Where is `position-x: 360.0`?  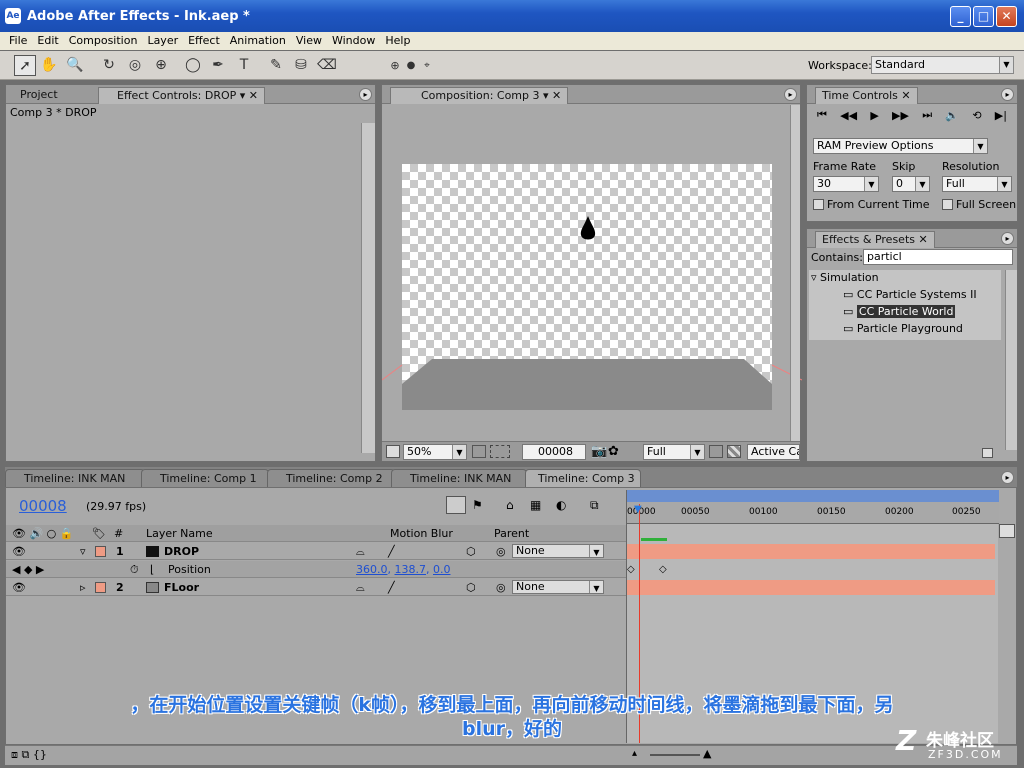
position-x: 360.0 is located at coordinates (372, 569).